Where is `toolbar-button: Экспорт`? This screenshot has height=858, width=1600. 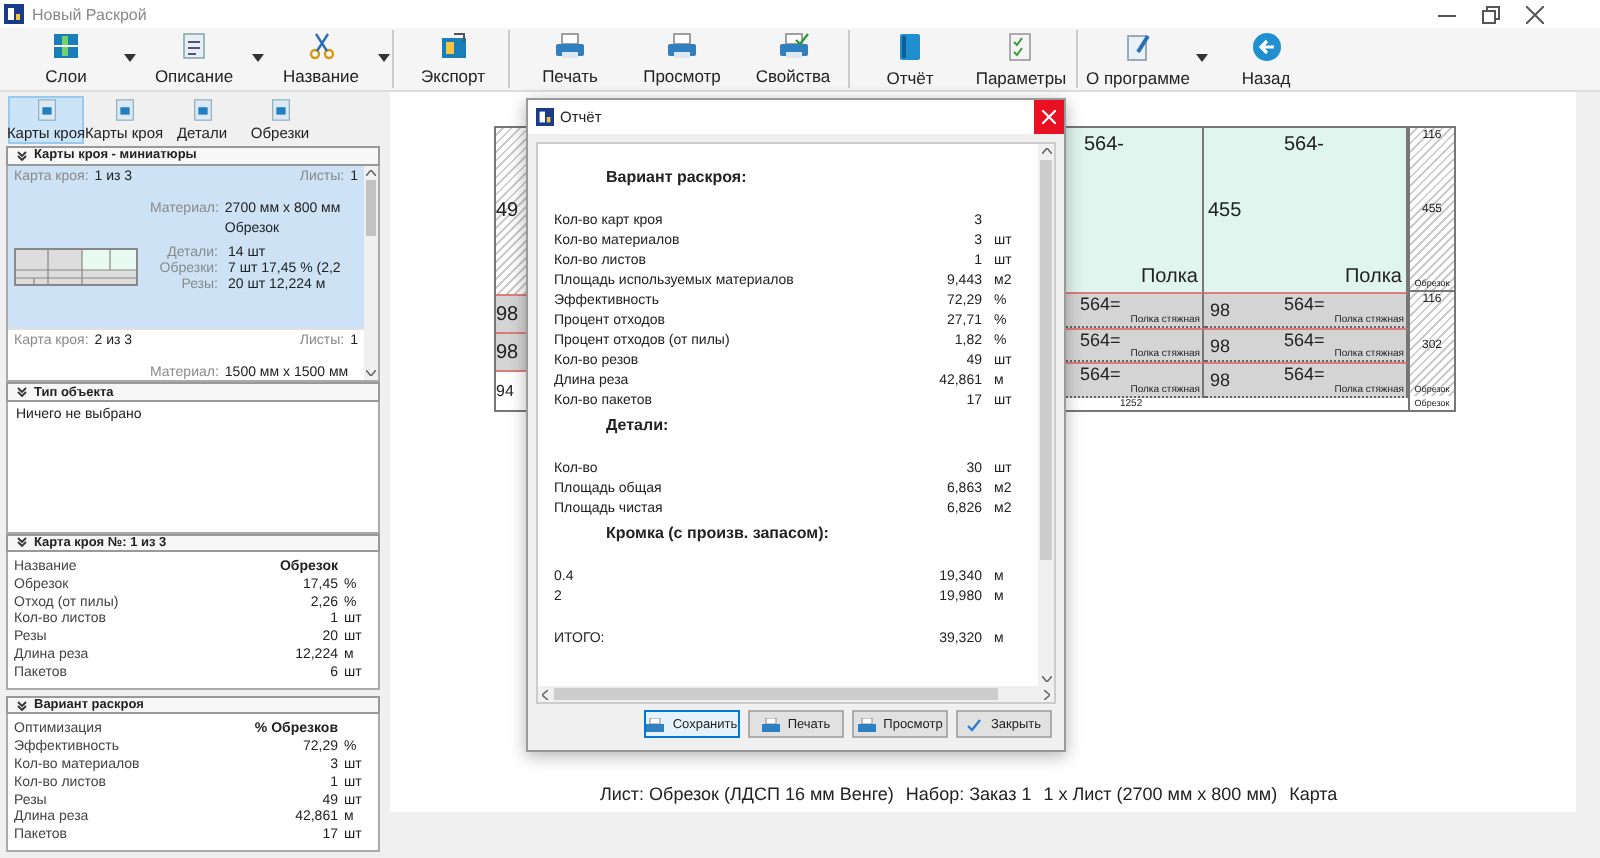
toolbar-button: Экспорт is located at coordinates (454, 59).